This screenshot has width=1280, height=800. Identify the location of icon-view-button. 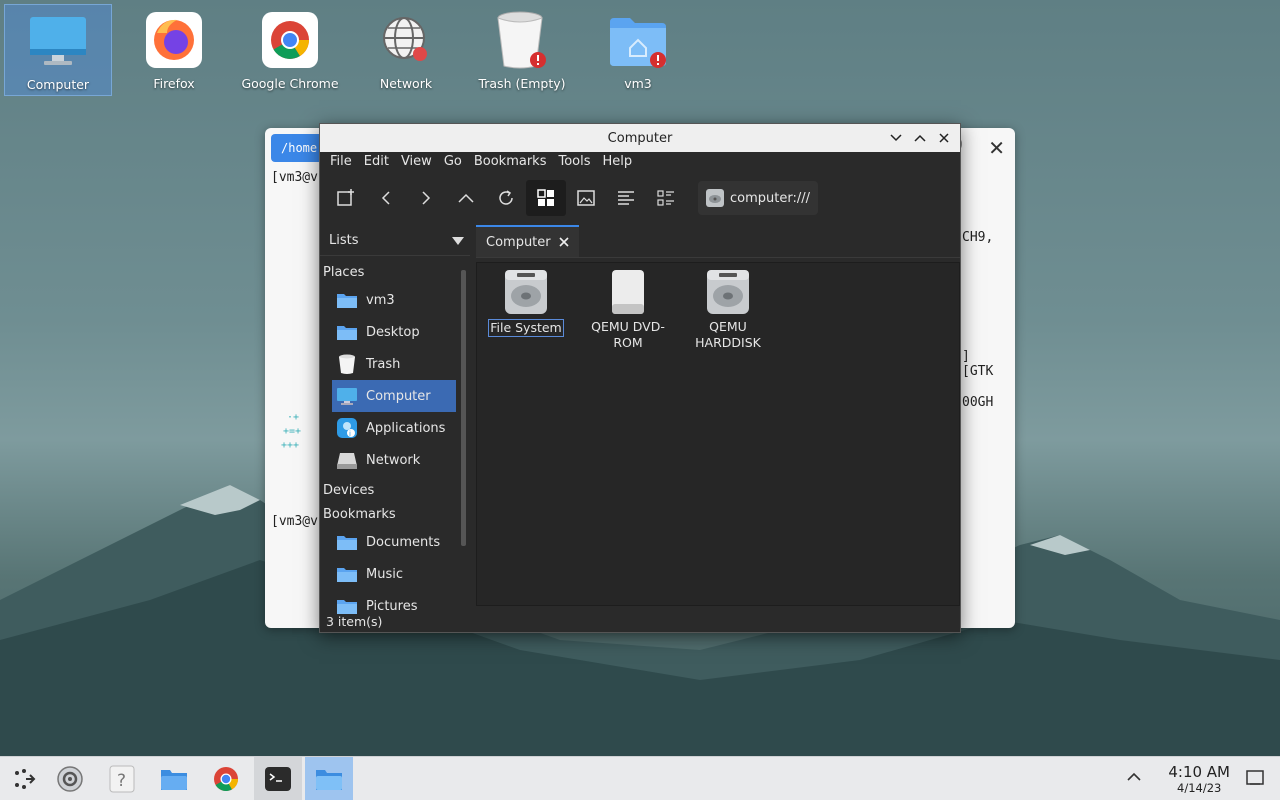
(546, 198).